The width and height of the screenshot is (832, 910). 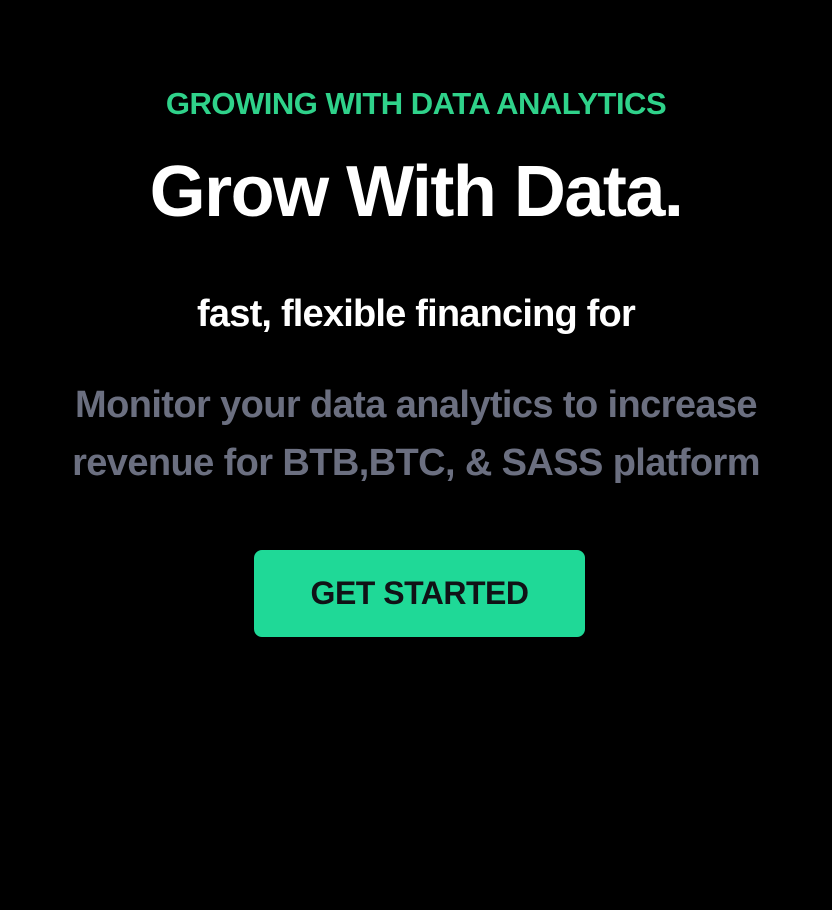 What do you see at coordinates (419, 593) in the screenshot?
I see `get-started-button: GET STARTED` at bounding box center [419, 593].